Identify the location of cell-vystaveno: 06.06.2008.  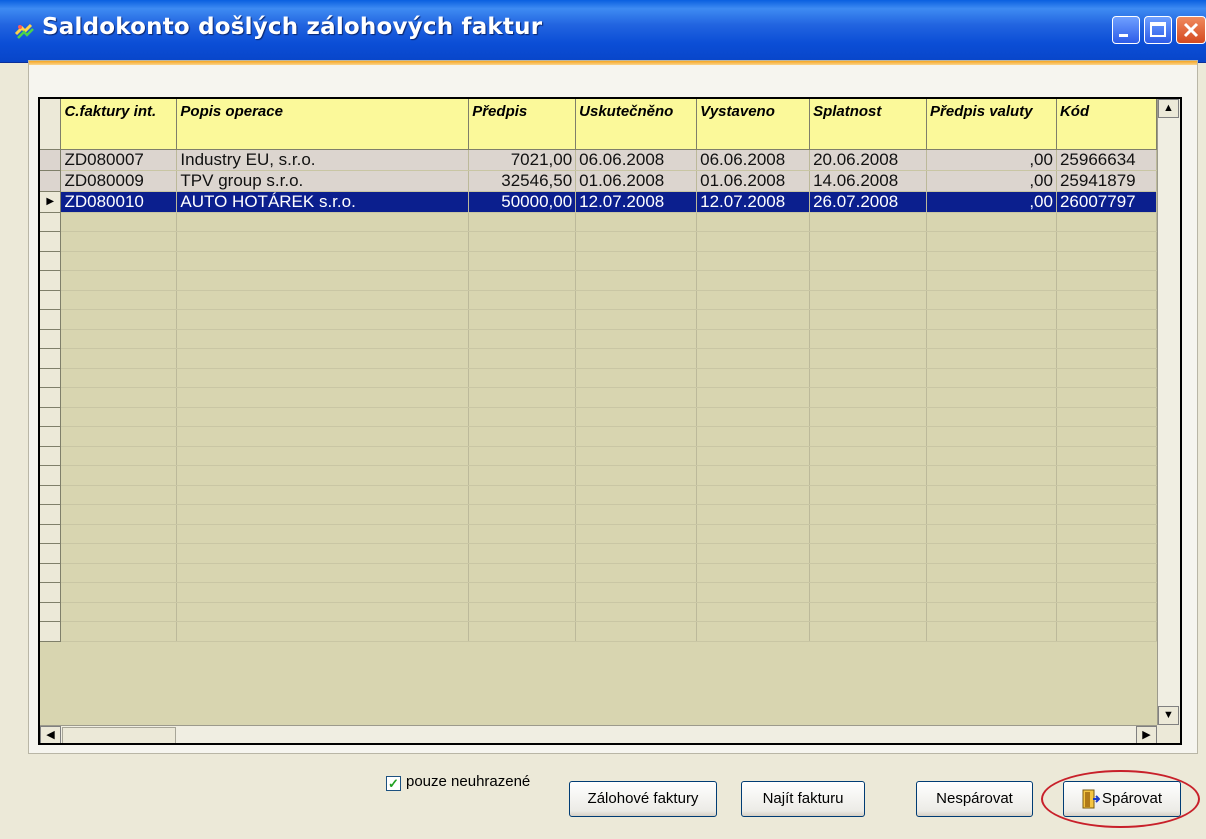
(753, 160).